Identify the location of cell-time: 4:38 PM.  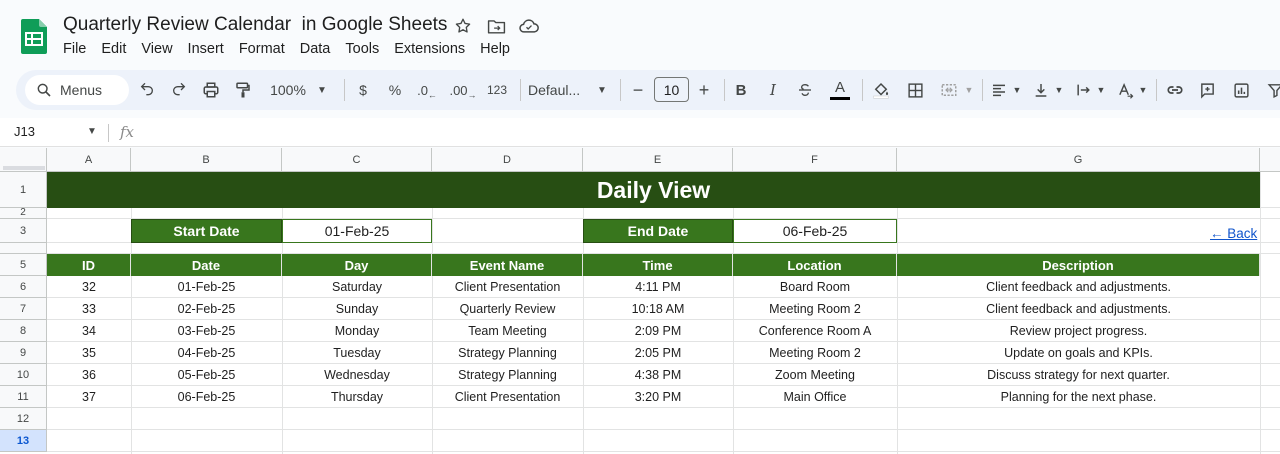
(658, 375).